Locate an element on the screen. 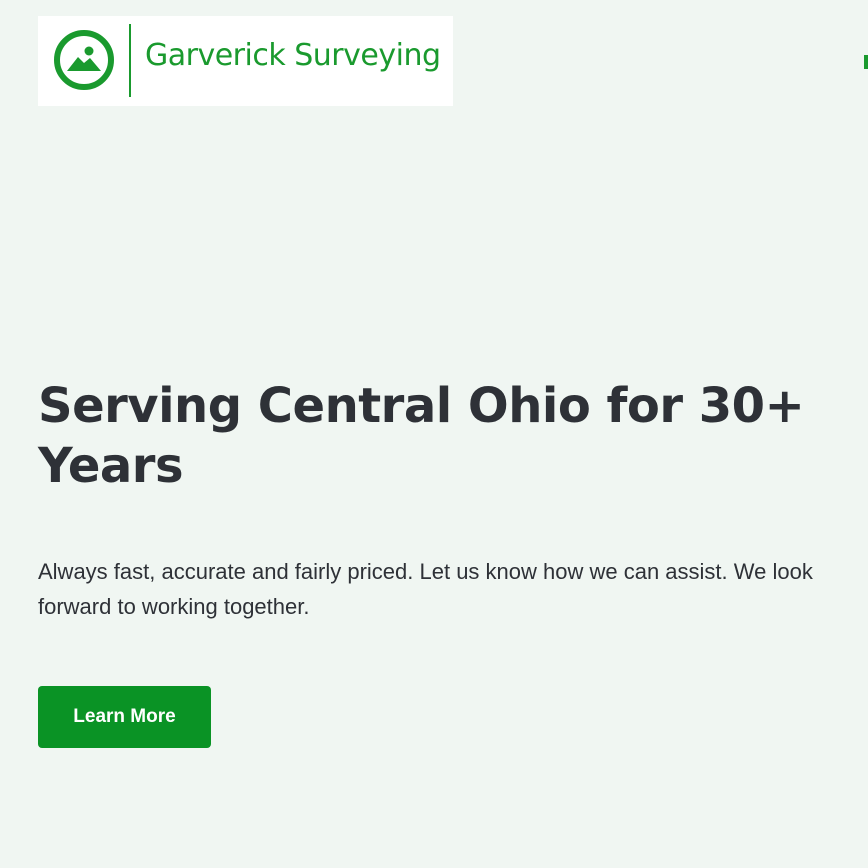 Image resolution: width=868 pixels, height=868 pixels. hero-title: Serving Central Ohio for 30+ Years is located at coordinates (421, 436).